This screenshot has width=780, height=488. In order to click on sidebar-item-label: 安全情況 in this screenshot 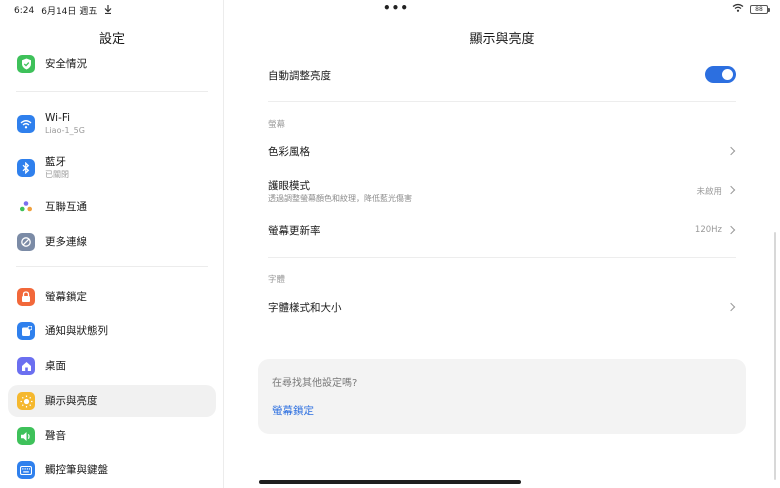, I will do `click(66, 63)`.